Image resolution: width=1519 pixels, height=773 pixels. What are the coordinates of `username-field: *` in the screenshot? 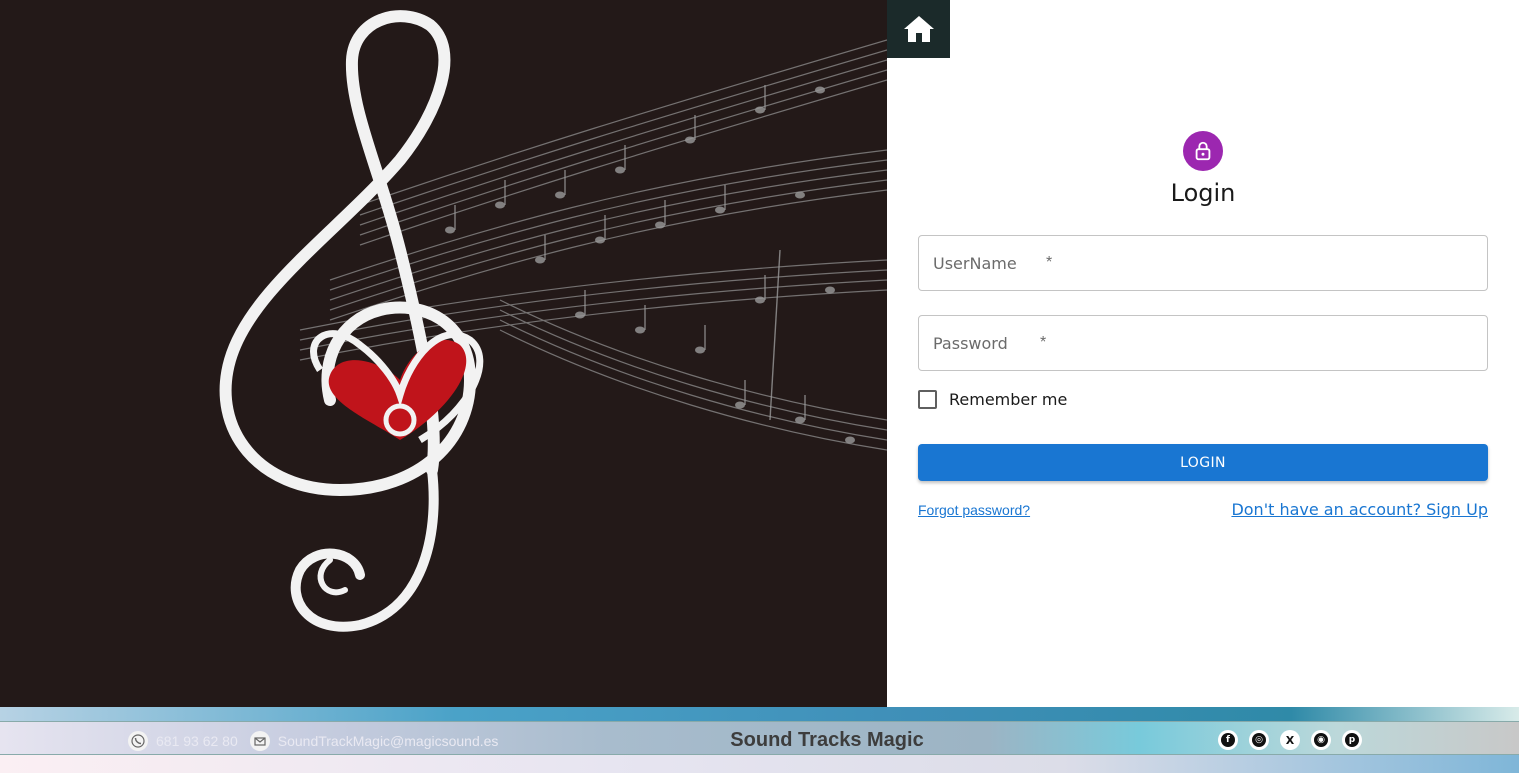 It's located at (1203, 263).